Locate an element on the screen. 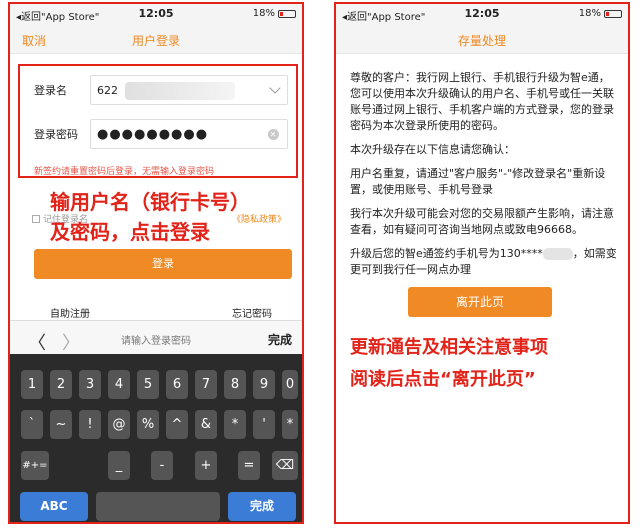 The image size is (640, 528). notice-phone: 升级后您的智e通签约手机号为130**** ，如需变更可到我行任一网点办理 is located at coordinates (483, 261).